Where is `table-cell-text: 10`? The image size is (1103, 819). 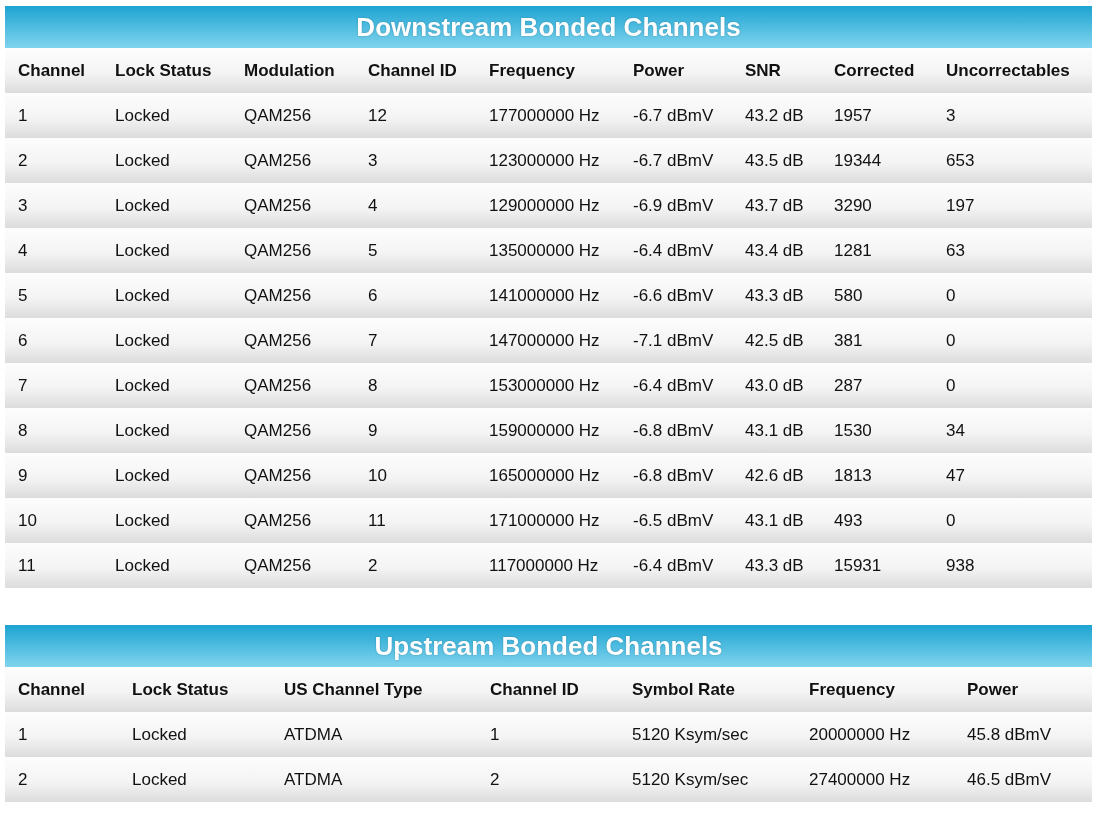
table-cell-text: 10 is located at coordinates (378, 475).